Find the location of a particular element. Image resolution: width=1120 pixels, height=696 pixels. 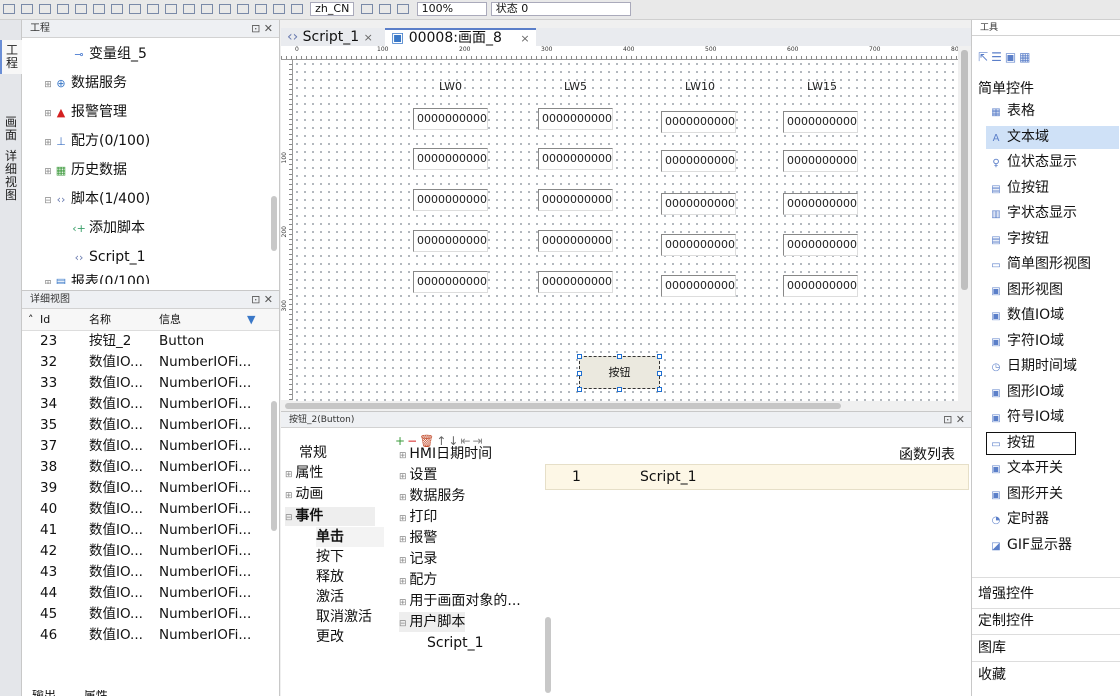

event-item: 释放 is located at coordinates (330, 577).